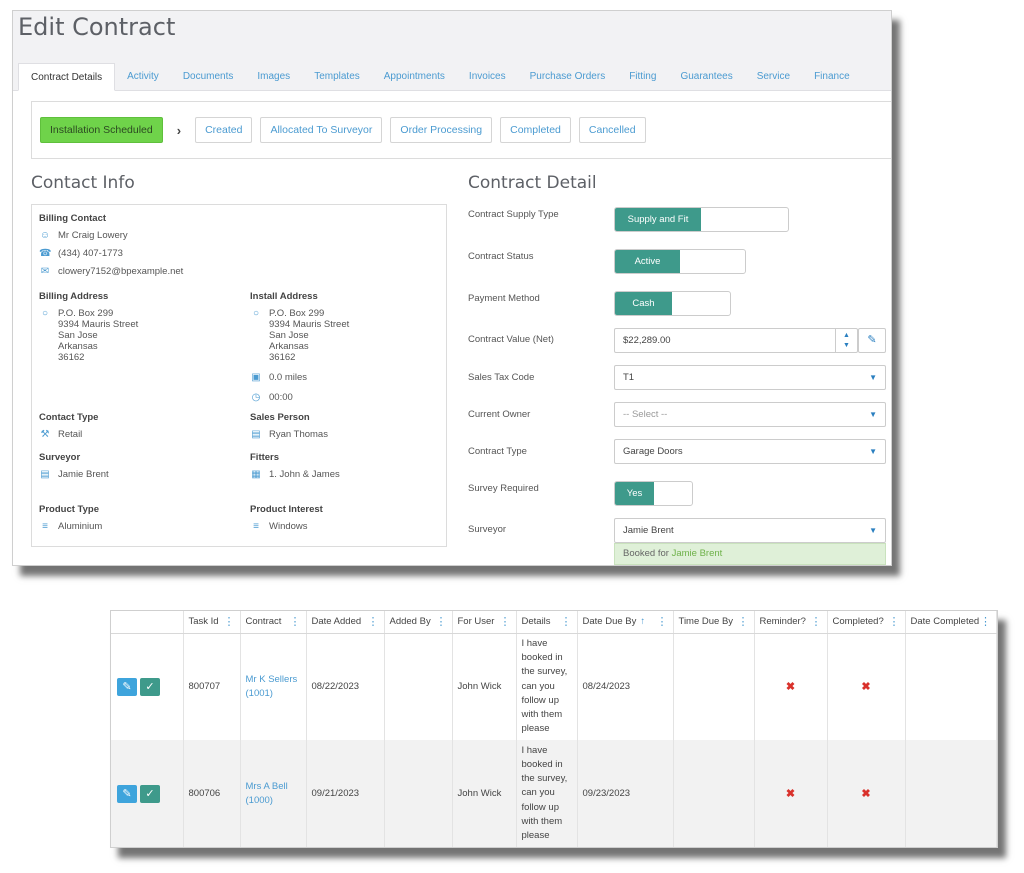 This screenshot has height=873, width=1024. I want to click on tab-purchase-orders: Purchase Orders, so click(568, 77).